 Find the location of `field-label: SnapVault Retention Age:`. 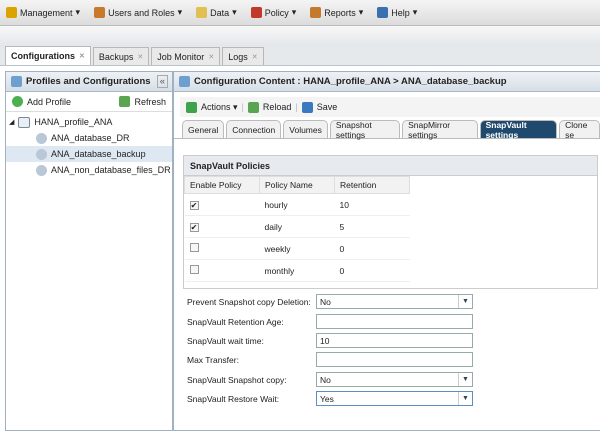

field-label: SnapVault Retention Age: is located at coordinates (235, 321).